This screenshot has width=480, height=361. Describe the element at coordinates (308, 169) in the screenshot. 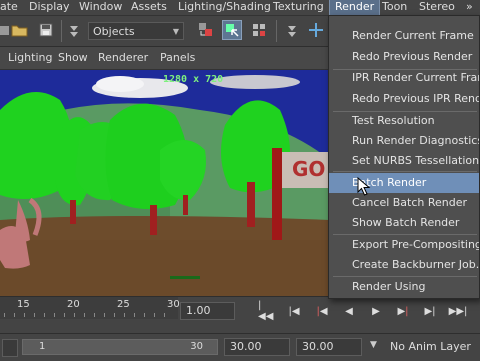

I see `sign-text: GO` at that location.